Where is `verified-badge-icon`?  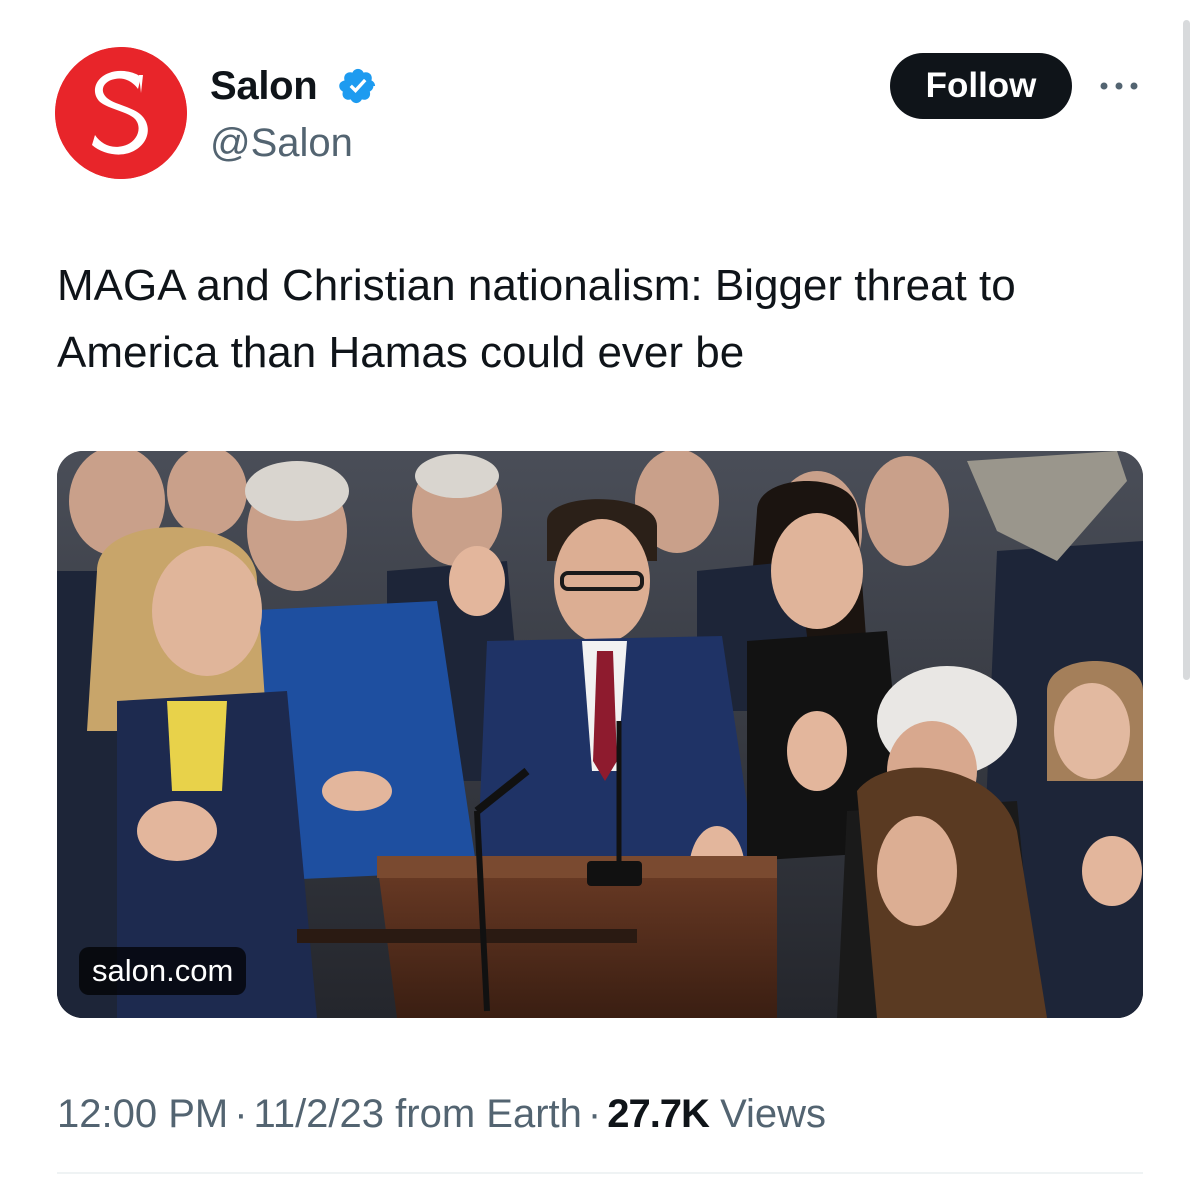
verified-badge-icon is located at coordinates (357, 86).